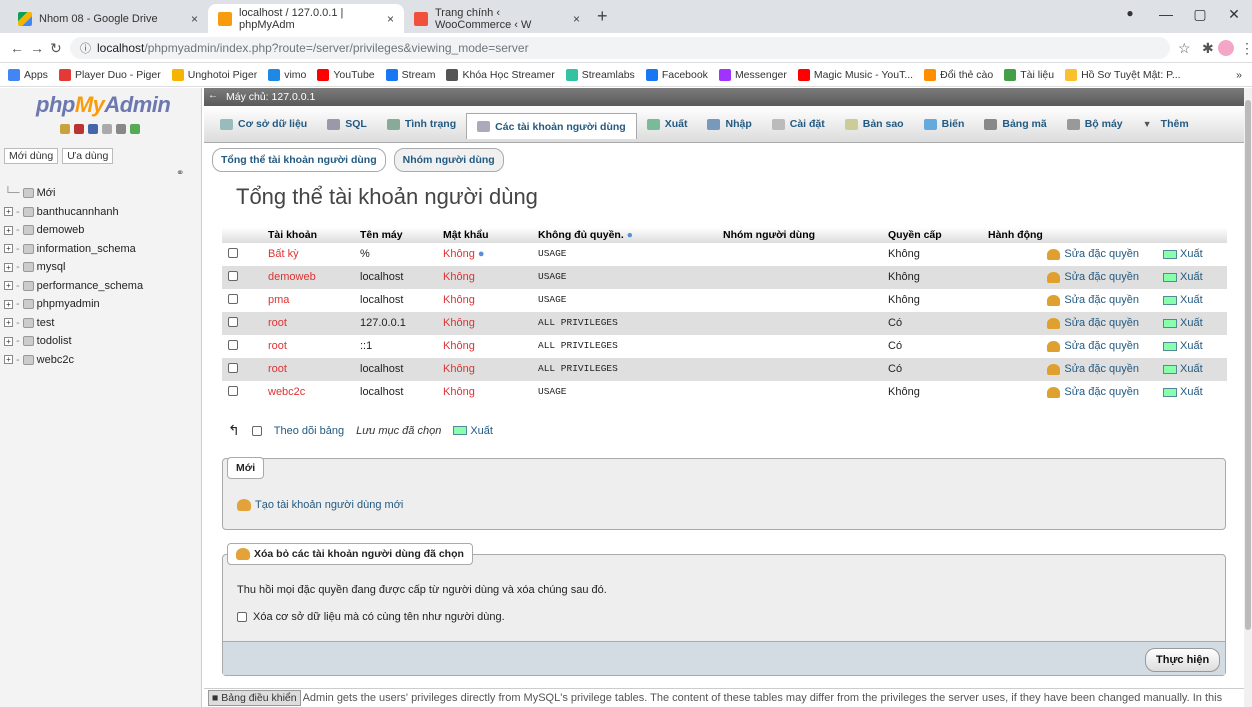 This screenshot has width=1252, height=707. Describe the element at coordinates (958, 74) in the screenshot. I see `bookmark-item: Đổi thẻ cào` at that location.